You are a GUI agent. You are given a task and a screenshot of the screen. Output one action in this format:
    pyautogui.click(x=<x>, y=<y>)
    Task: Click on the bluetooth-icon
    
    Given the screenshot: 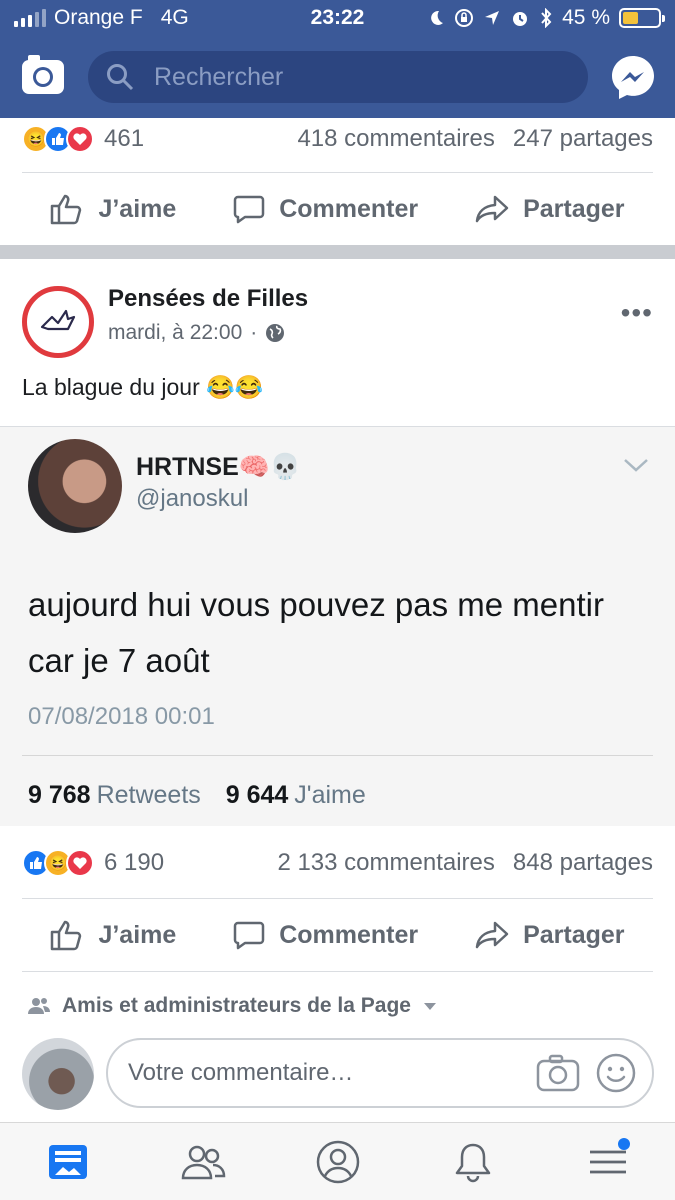 What is the action you would take?
    pyautogui.click(x=546, y=18)
    